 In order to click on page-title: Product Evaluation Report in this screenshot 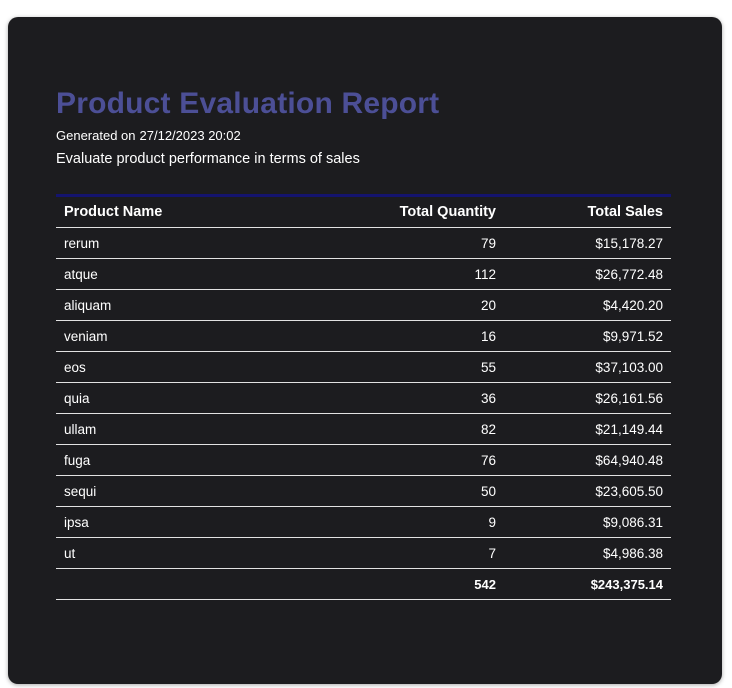, I will do `click(248, 103)`.